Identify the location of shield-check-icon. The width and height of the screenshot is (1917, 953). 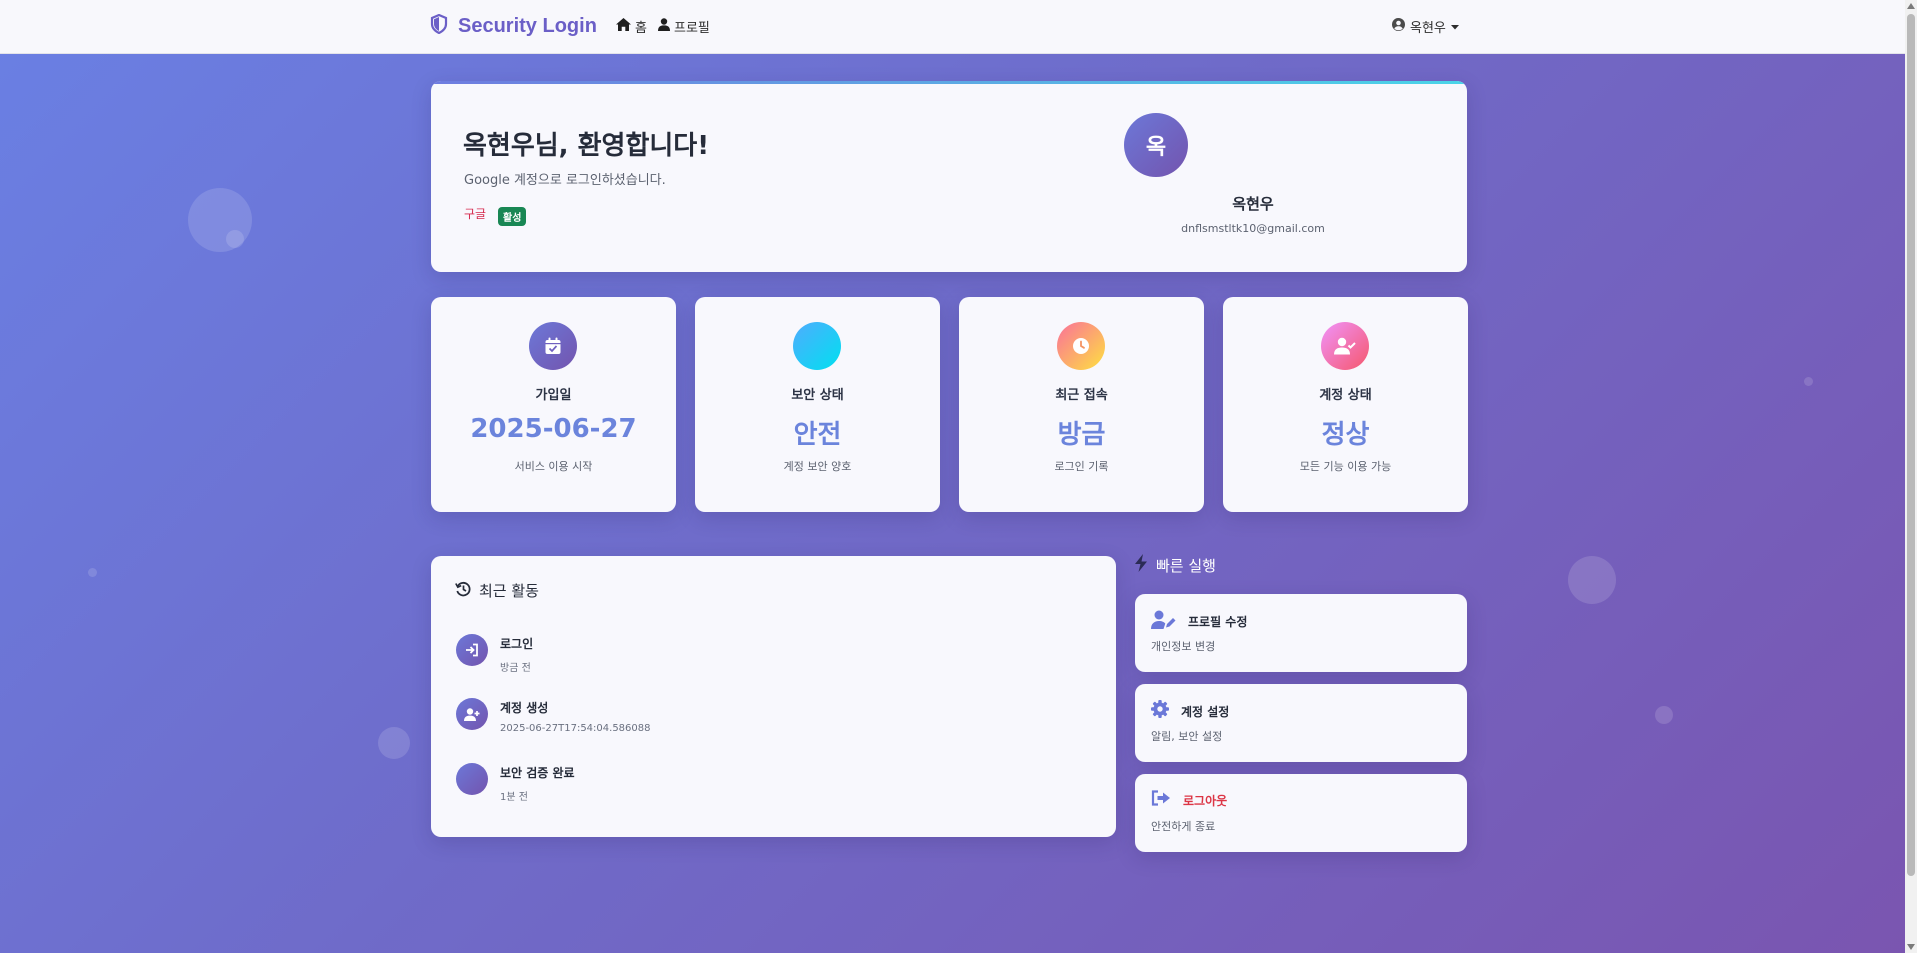
(472, 779).